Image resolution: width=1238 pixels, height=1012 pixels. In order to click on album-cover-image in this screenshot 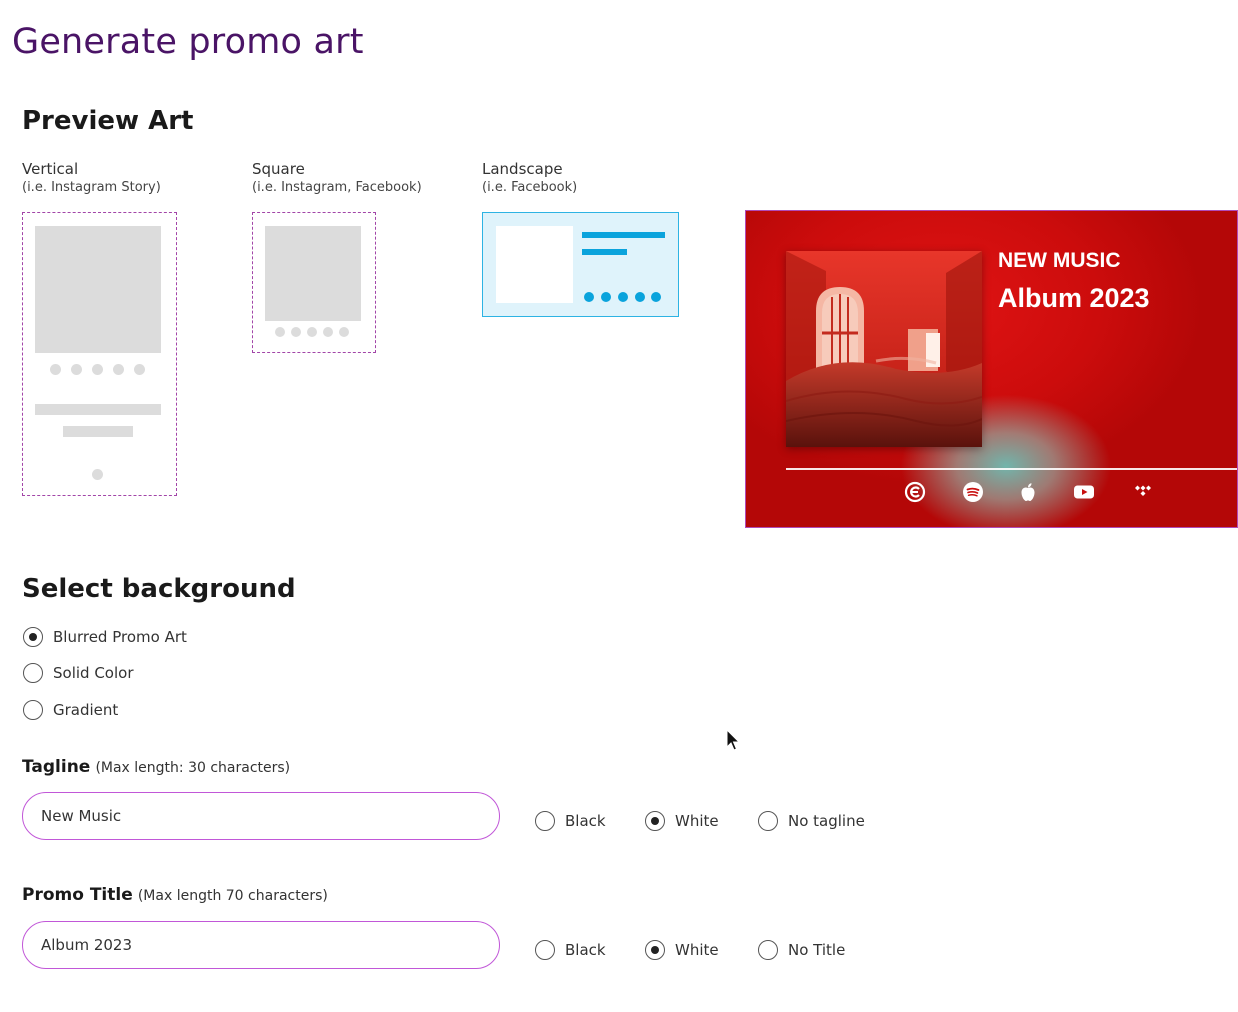, I will do `click(884, 349)`.